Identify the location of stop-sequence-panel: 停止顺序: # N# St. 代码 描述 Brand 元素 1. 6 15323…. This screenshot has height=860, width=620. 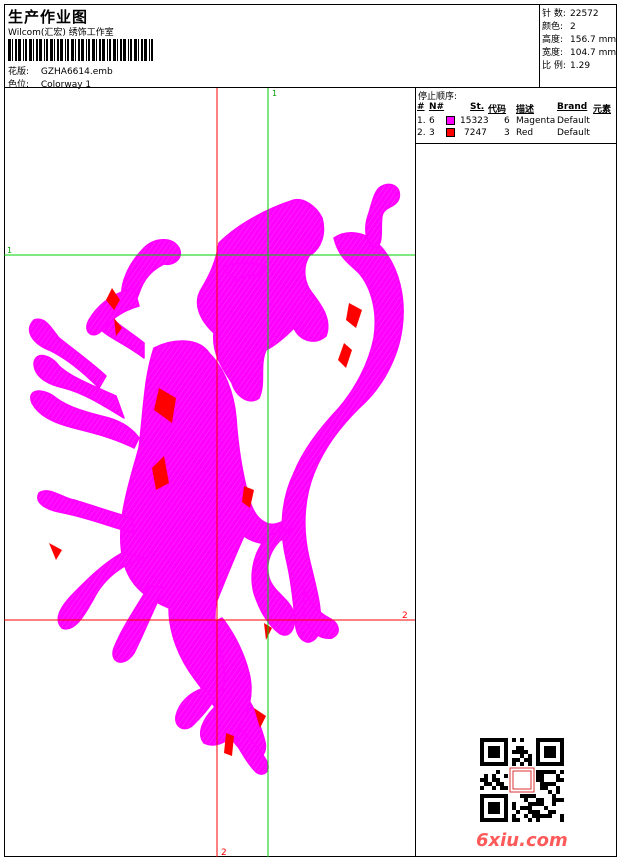
(516, 116).